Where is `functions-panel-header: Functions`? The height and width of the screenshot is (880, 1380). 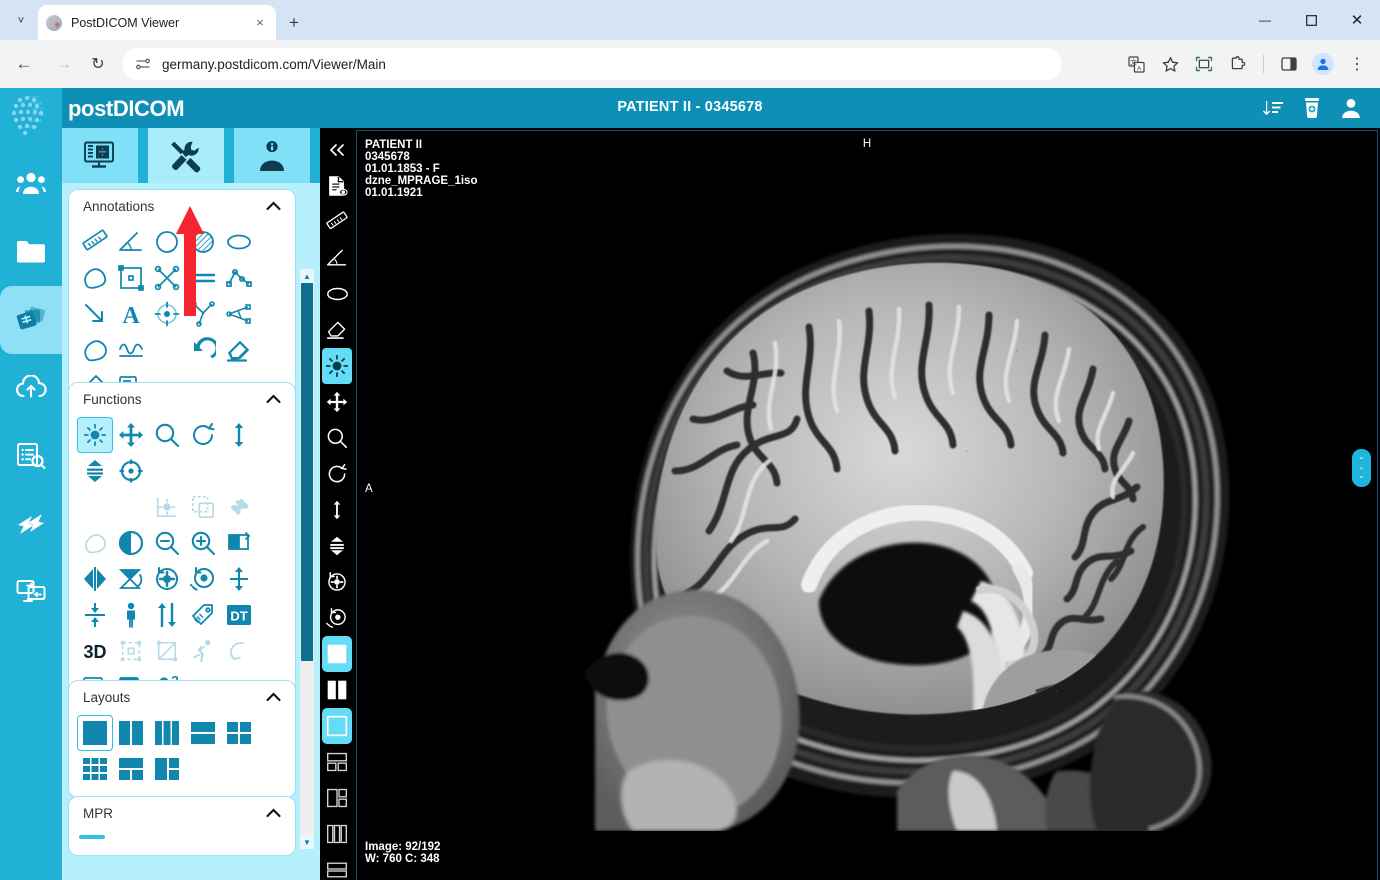 functions-panel-header: Functions is located at coordinates (182, 399).